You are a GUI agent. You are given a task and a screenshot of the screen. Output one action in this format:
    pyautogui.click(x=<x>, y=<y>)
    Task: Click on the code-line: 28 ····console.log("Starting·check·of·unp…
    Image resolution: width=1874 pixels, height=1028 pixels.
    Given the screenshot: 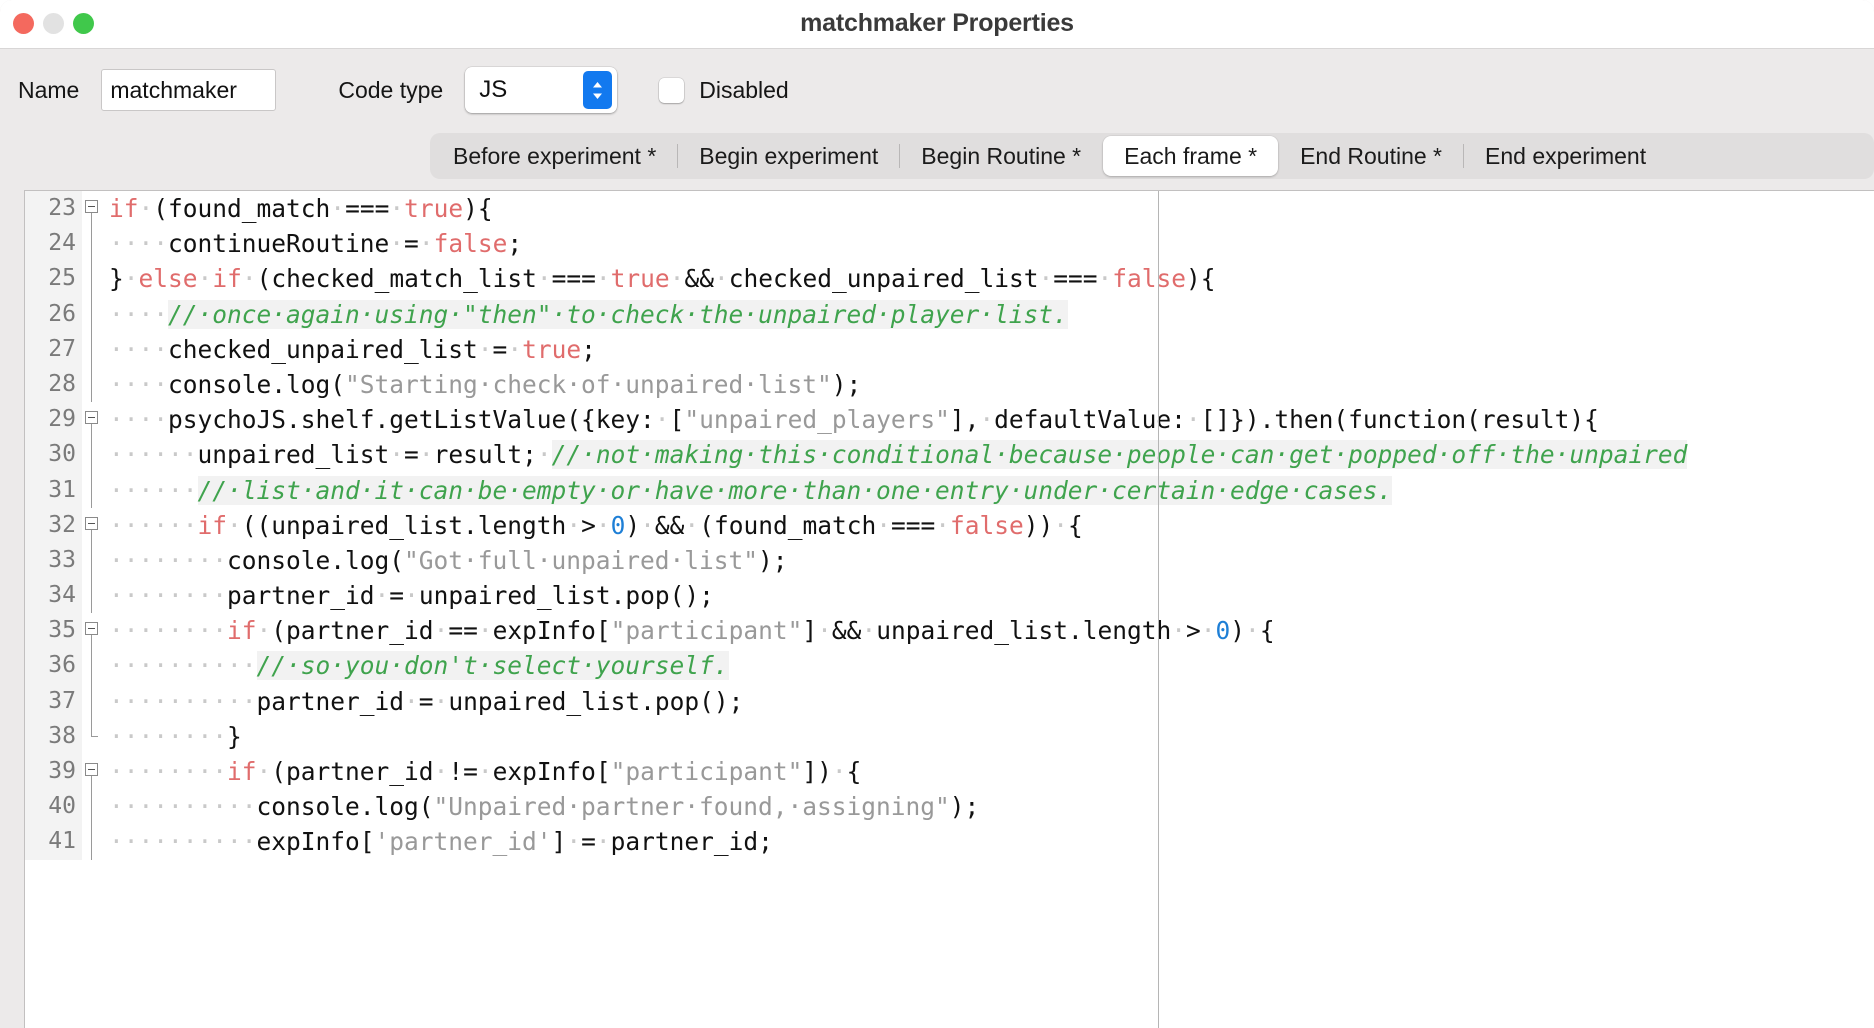 What is the action you would take?
    pyautogui.click(x=949, y=384)
    